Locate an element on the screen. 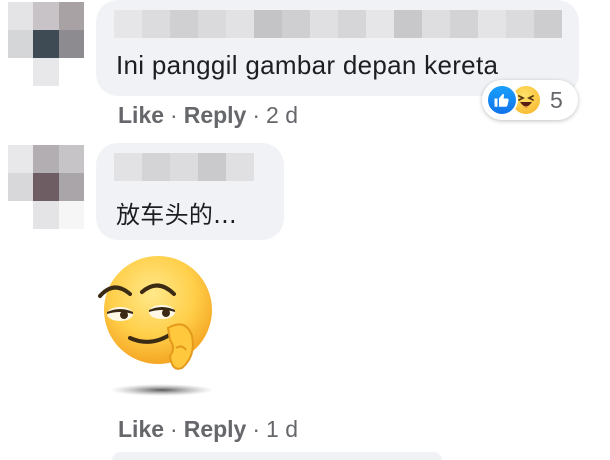 The width and height of the screenshot is (610, 460). reaction-count: 5 is located at coordinates (556, 99).